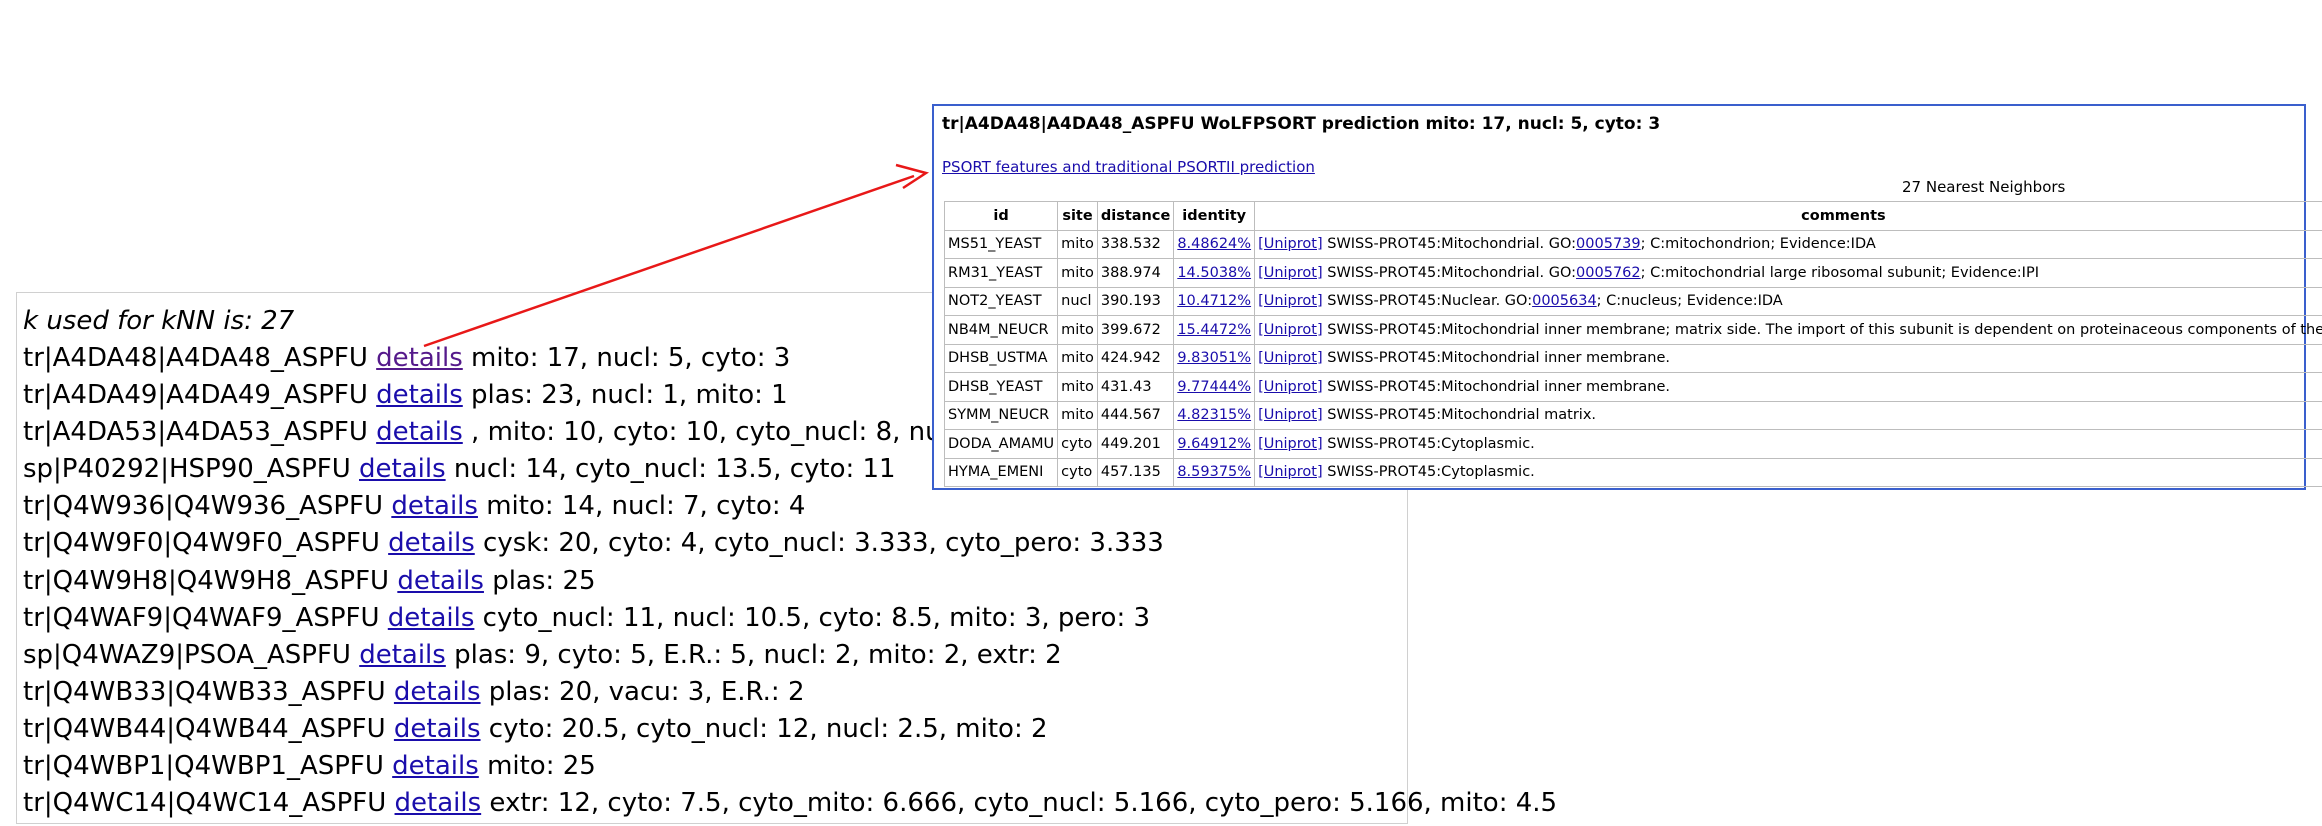 This screenshot has width=2322, height=826. What do you see at coordinates (1135, 330) in the screenshot?
I see `cell-distance: 399.672` at bounding box center [1135, 330].